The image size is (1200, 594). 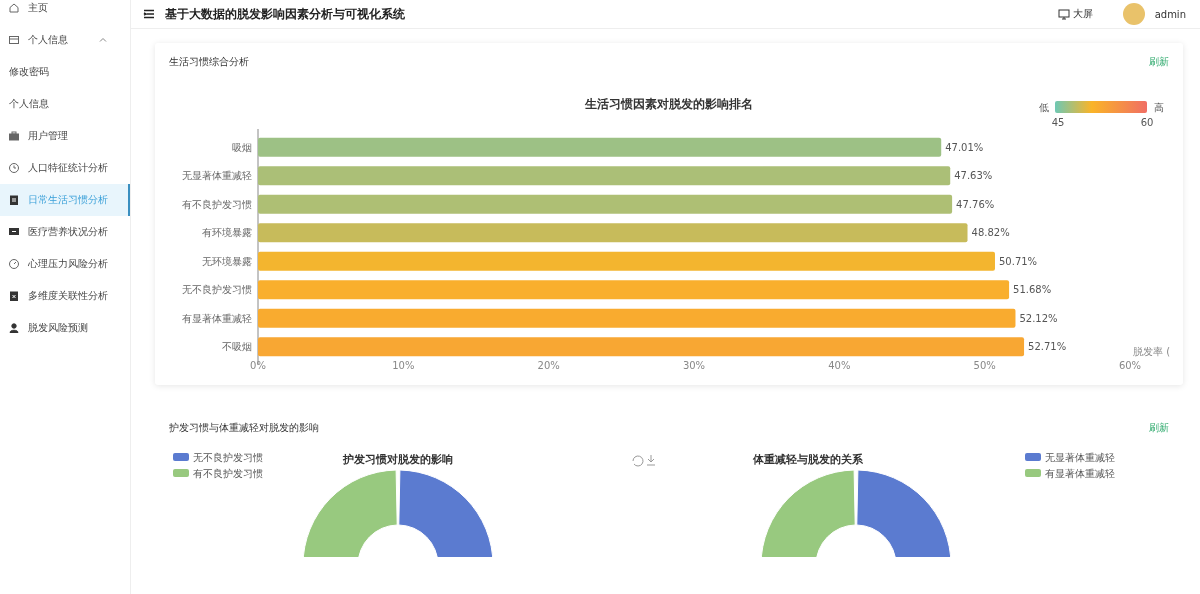 I want to click on axis-tick-label: 10%, so click(x=403, y=365).